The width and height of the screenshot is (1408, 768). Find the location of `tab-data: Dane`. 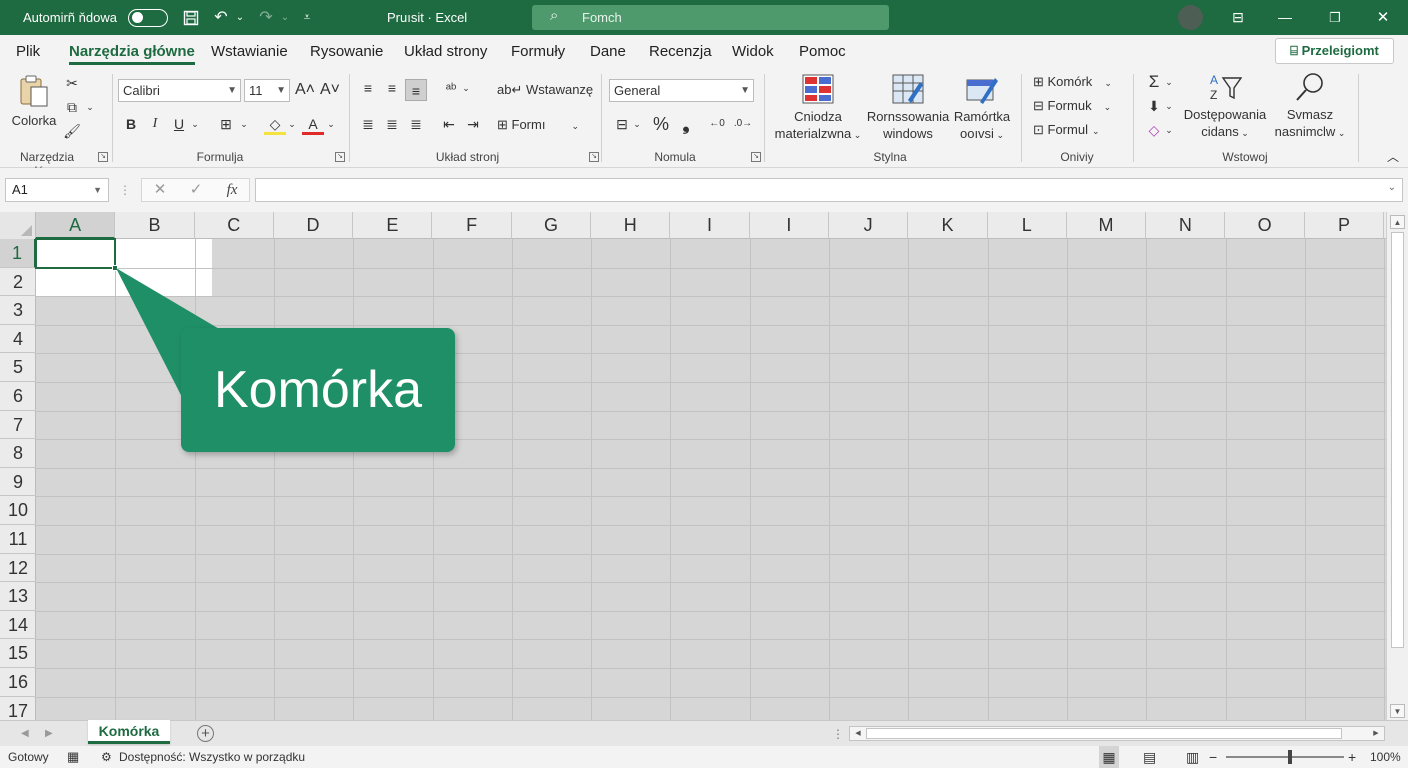

tab-data: Dane is located at coordinates (608, 51).